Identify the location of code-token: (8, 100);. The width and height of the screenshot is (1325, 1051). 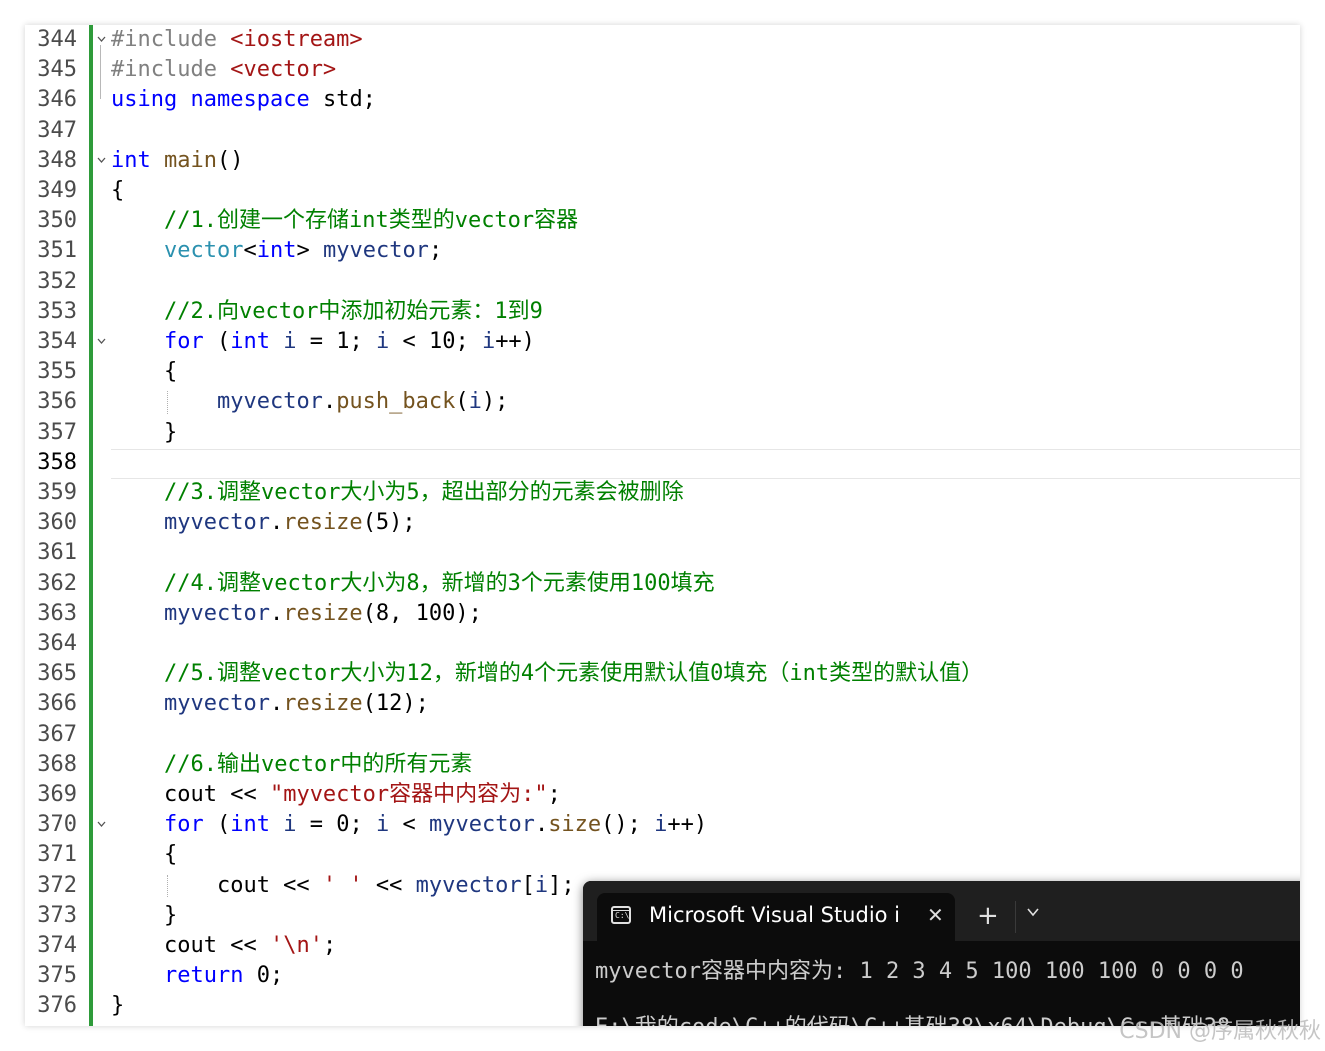
(422, 613).